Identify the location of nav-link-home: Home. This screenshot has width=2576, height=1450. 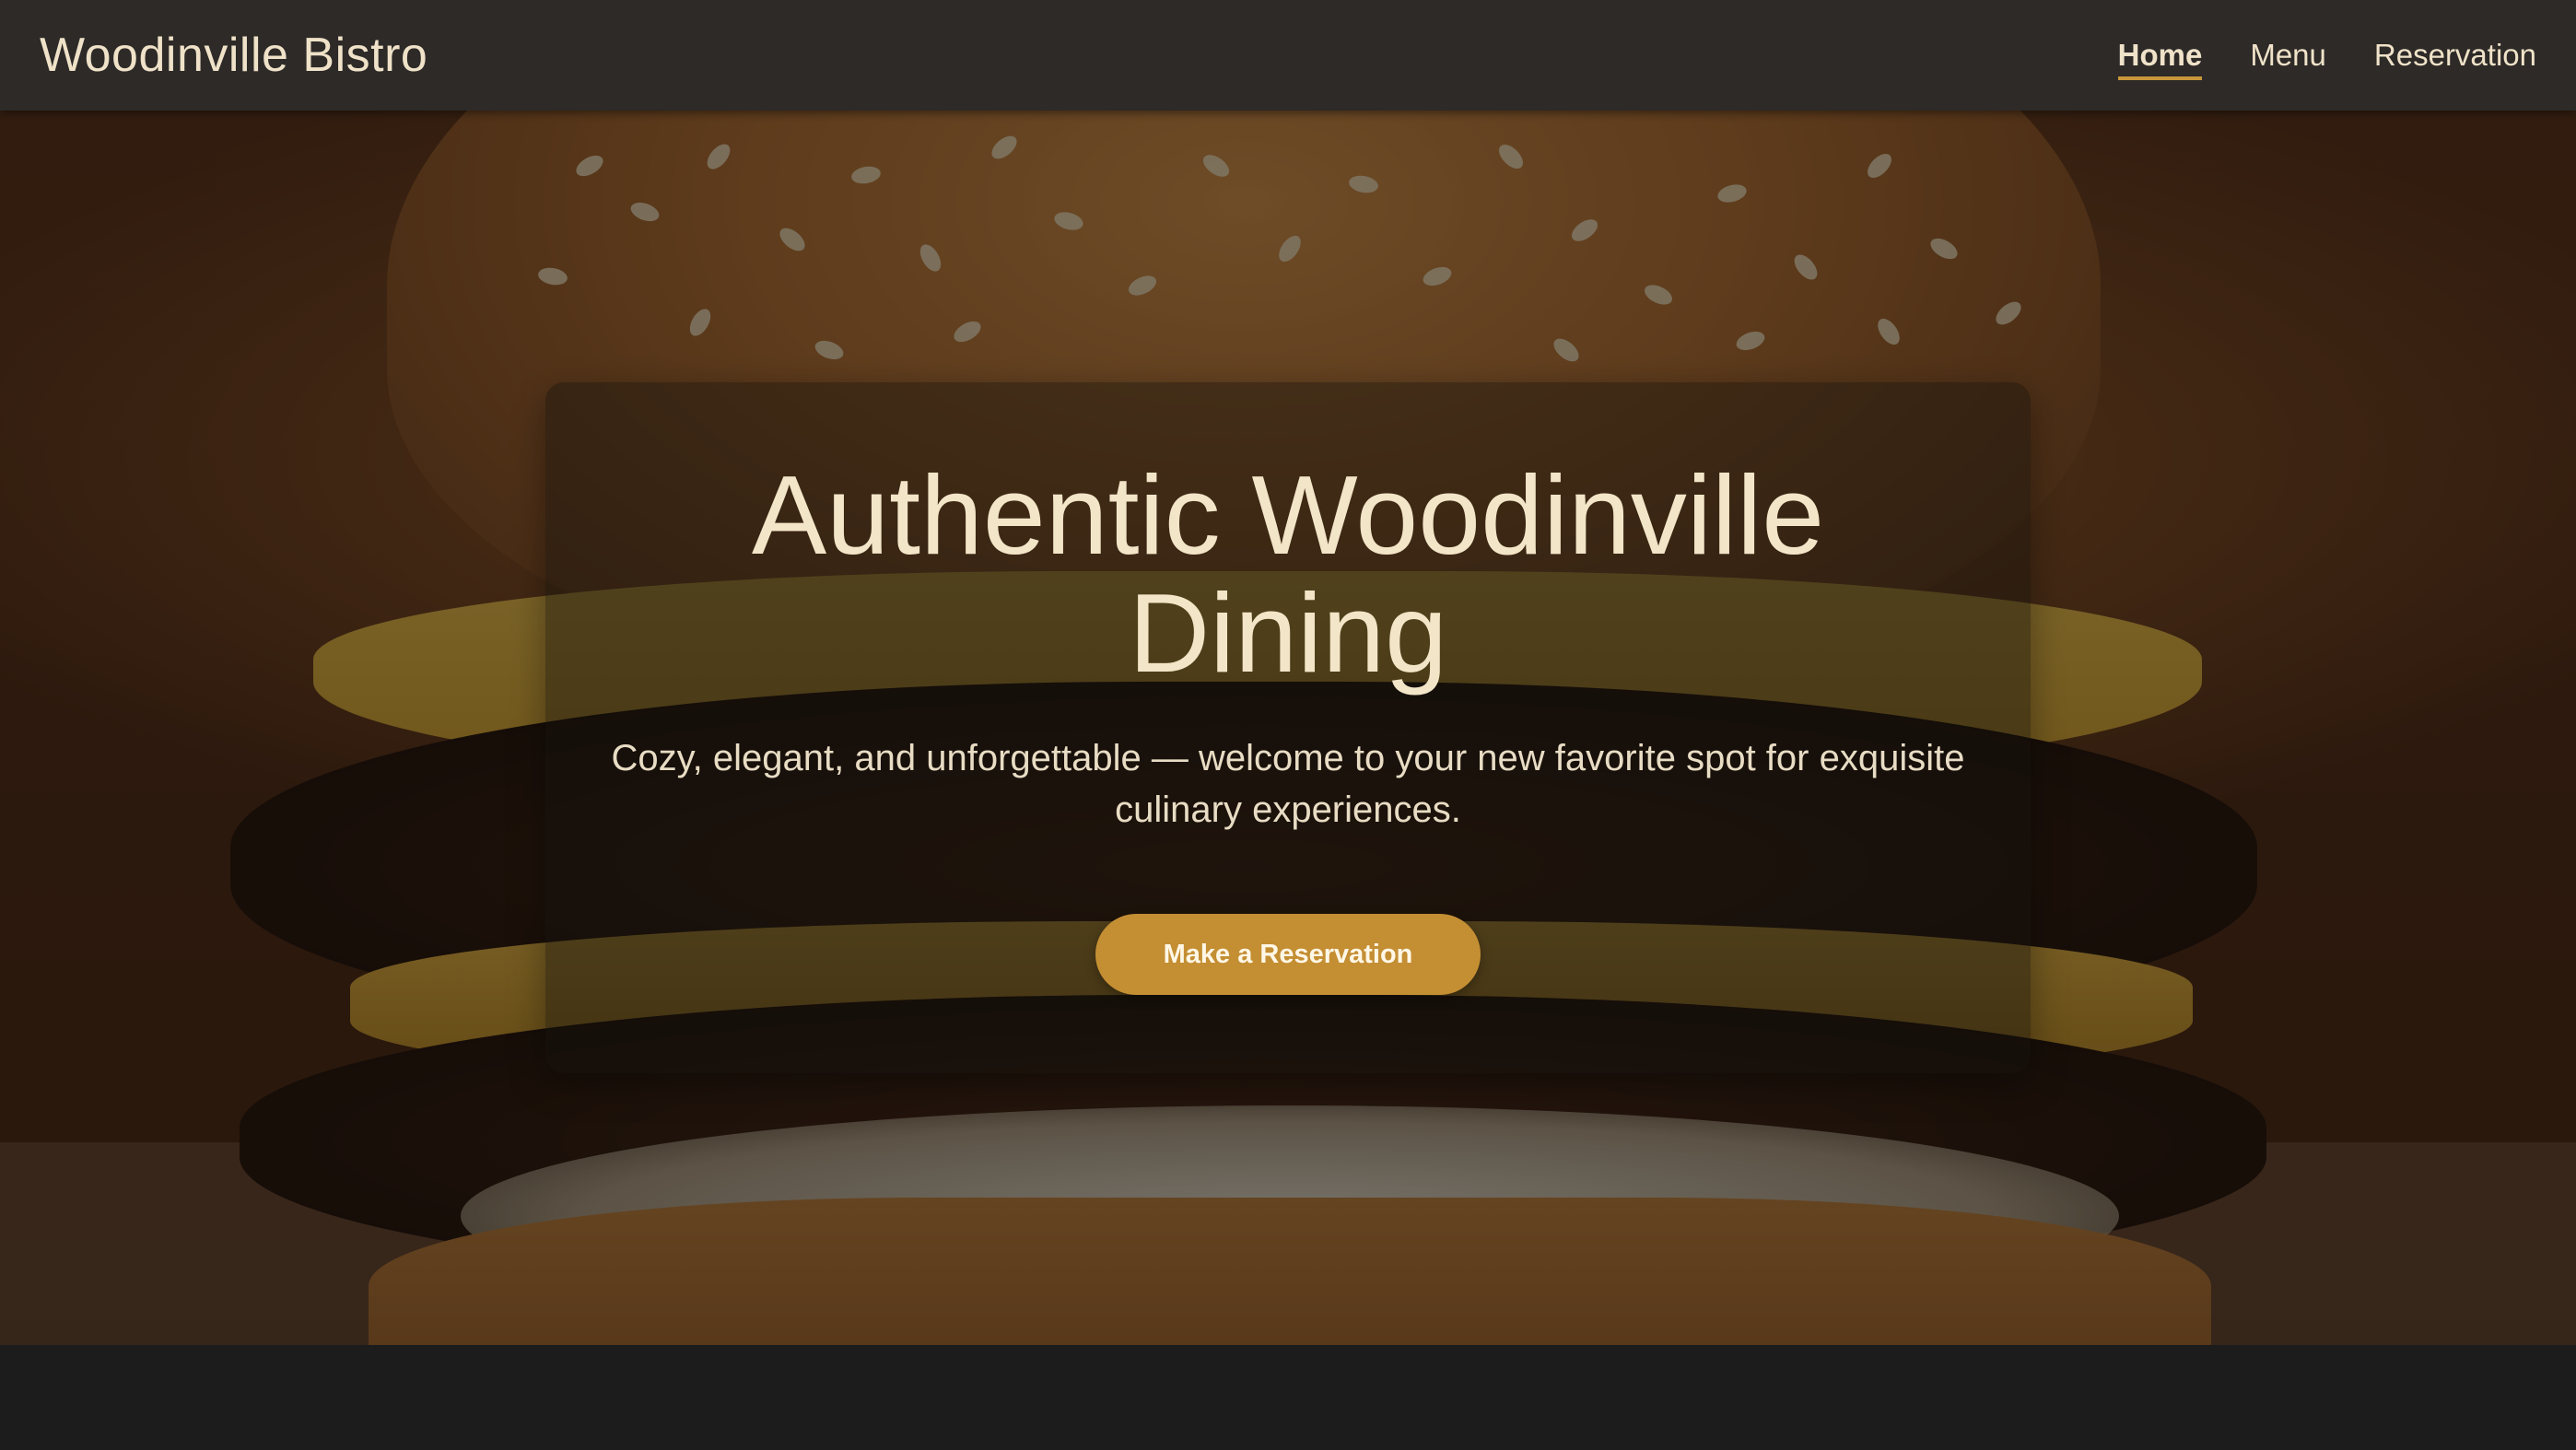
(2160, 58).